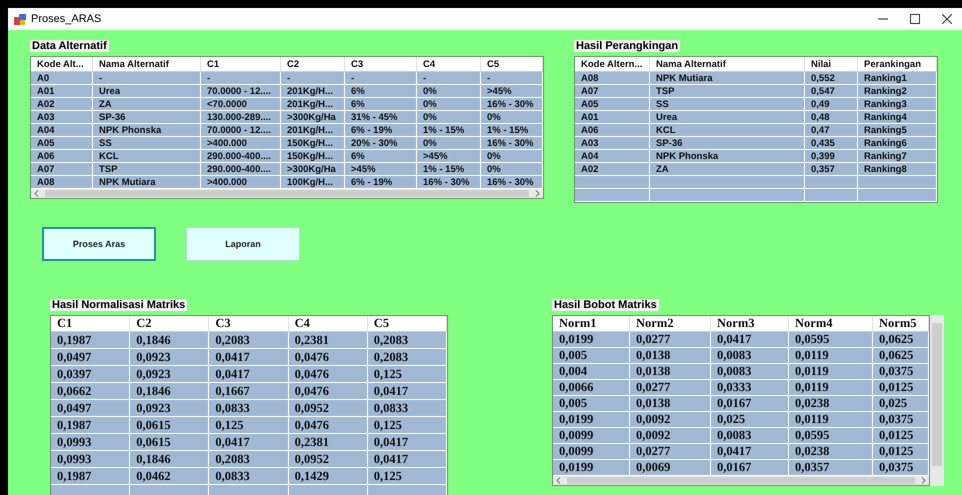 The width and height of the screenshot is (962, 495). Describe the element at coordinates (915, 19) in the screenshot. I see `maximize-icon` at that location.